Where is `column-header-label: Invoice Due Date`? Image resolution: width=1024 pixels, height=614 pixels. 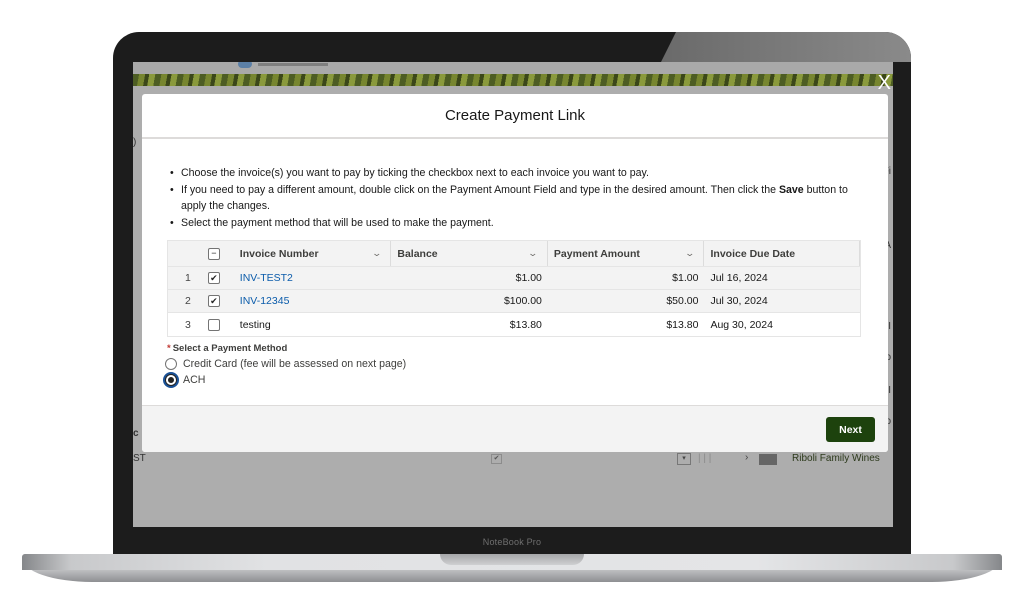 column-header-label: Invoice Due Date is located at coordinates (753, 253).